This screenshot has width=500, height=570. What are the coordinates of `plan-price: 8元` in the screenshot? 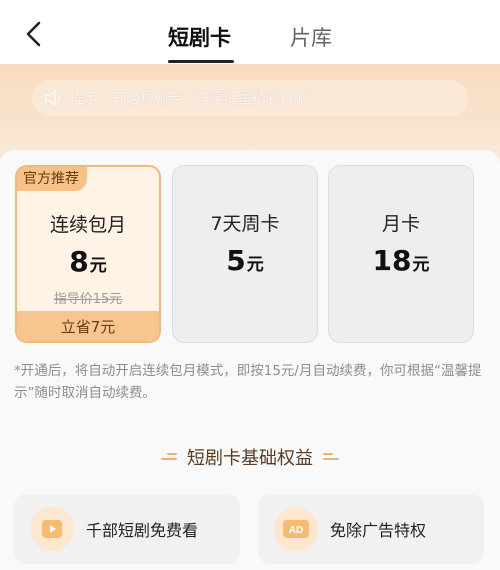 It's located at (88, 261).